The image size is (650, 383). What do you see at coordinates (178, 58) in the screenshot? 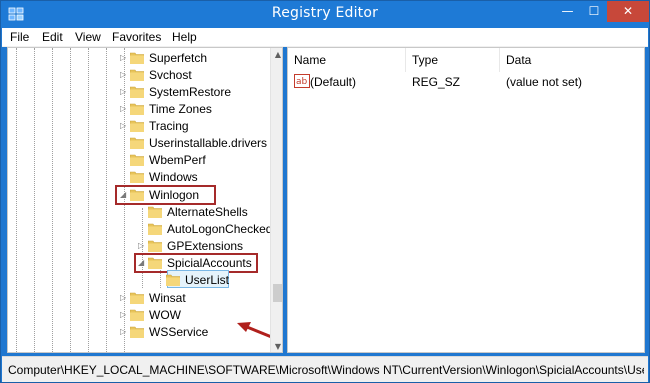
I see `tree-node-label: Superfetch` at bounding box center [178, 58].